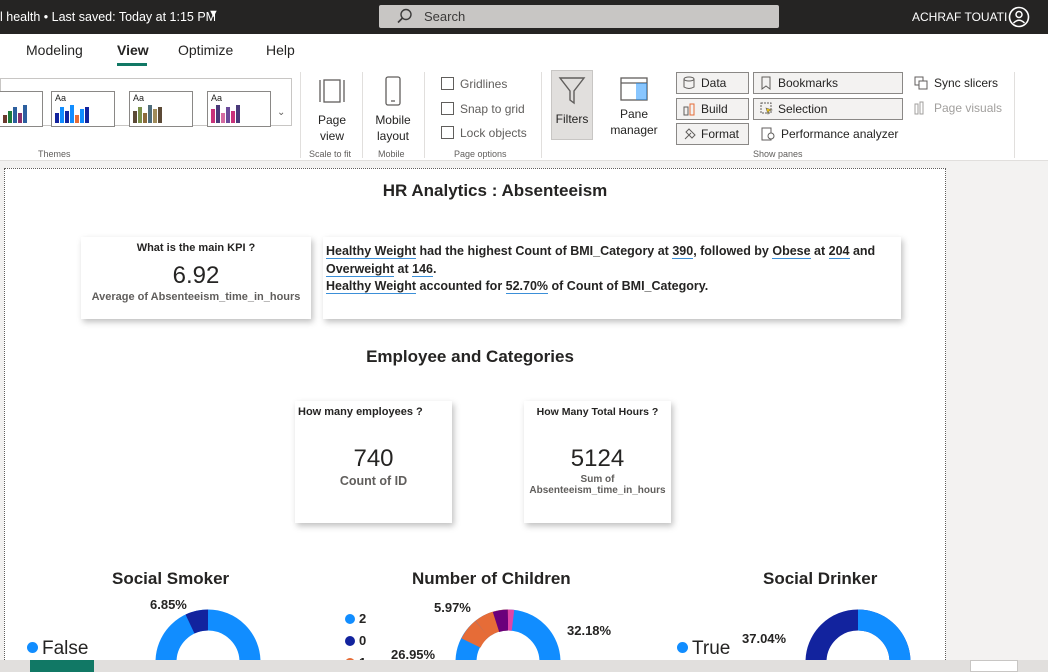 Image resolution: width=1048 pixels, height=672 pixels. What do you see at coordinates (373, 458) in the screenshot?
I see `employees-value: 740` at bounding box center [373, 458].